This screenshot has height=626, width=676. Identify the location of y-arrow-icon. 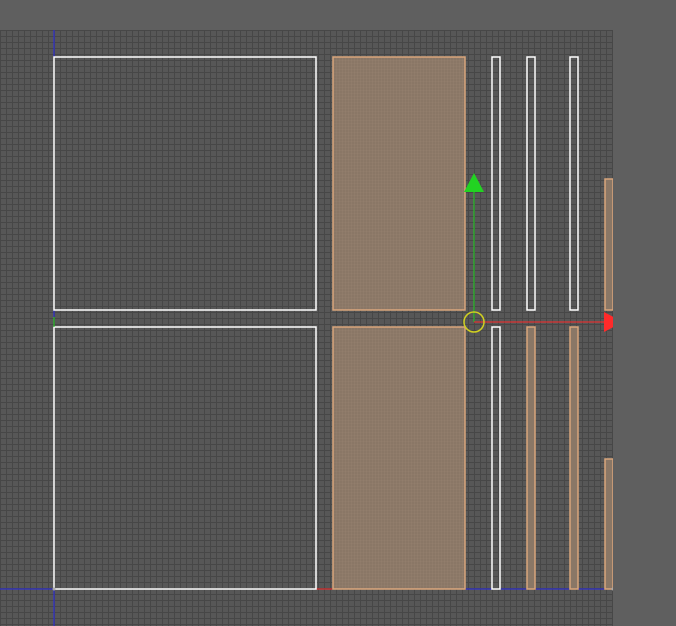
(474, 182).